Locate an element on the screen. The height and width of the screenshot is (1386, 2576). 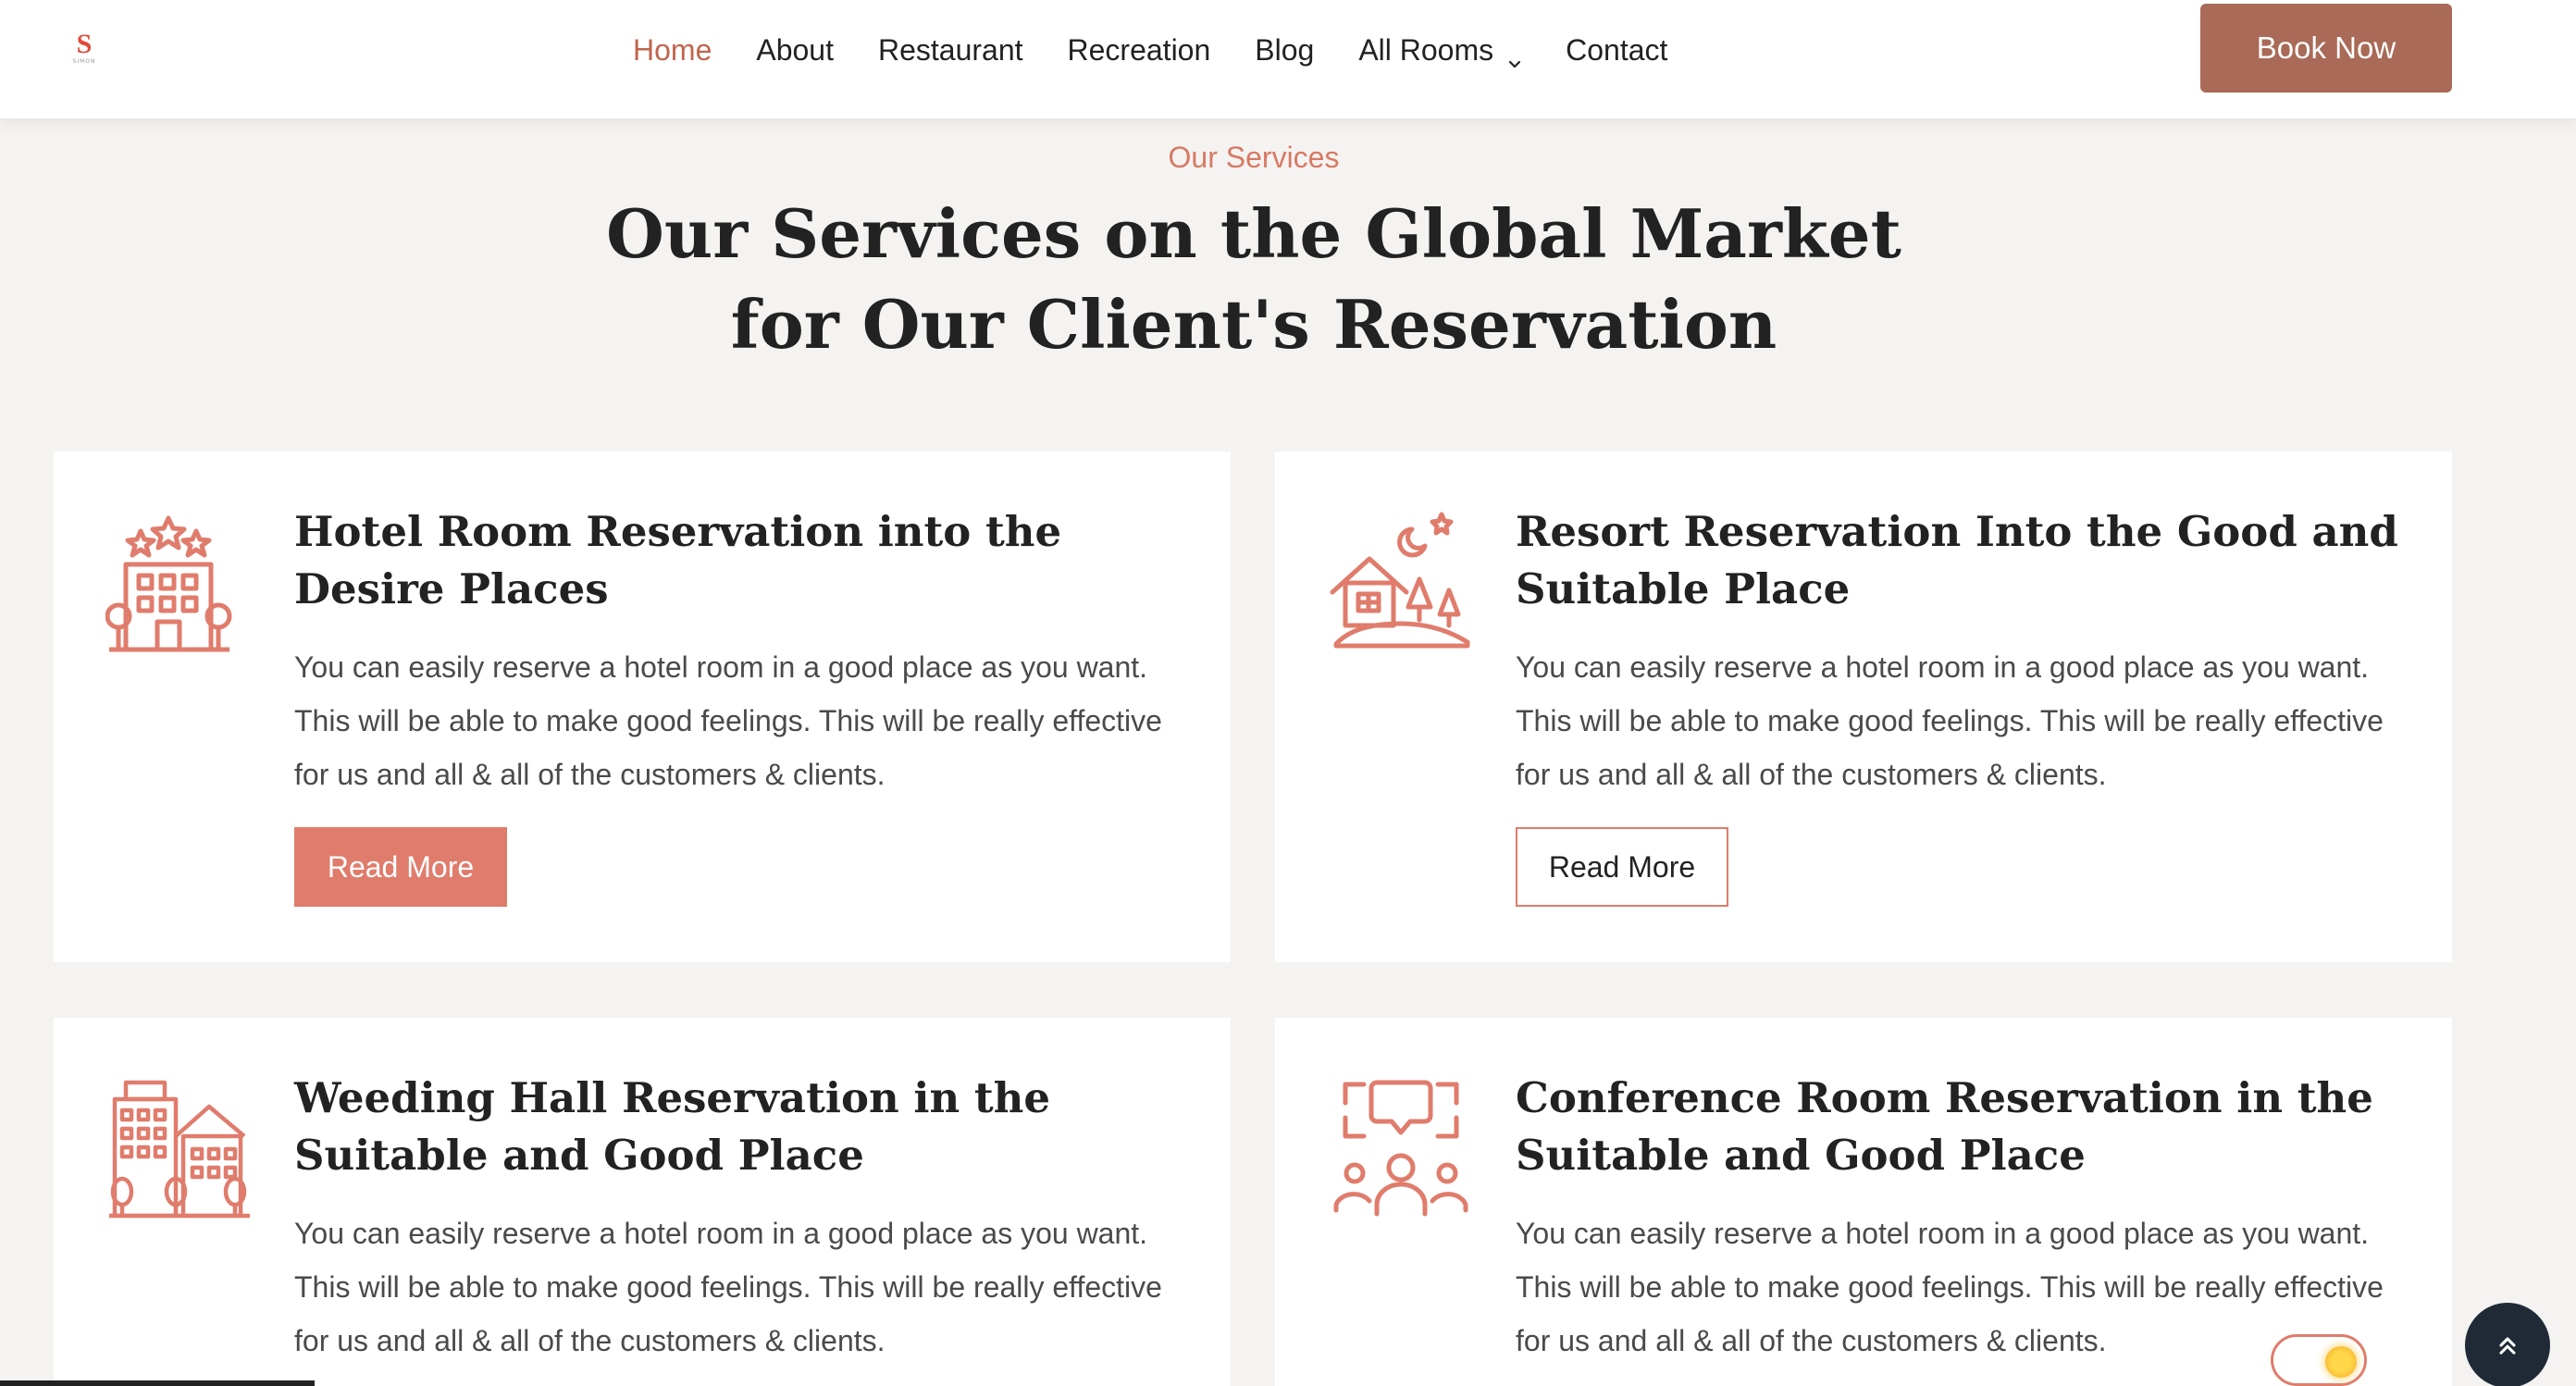
sun-icon is located at coordinates (2341, 1362).